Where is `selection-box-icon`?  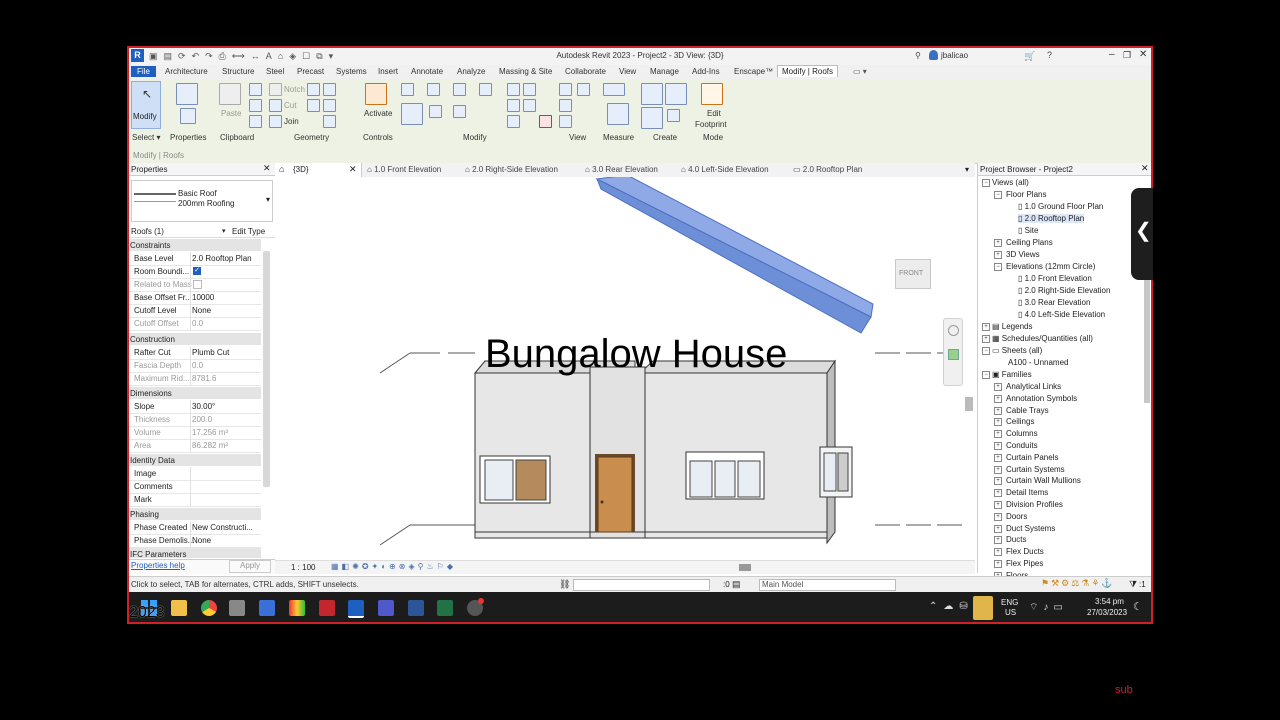 selection-box-icon is located at coordinates (565, 121).